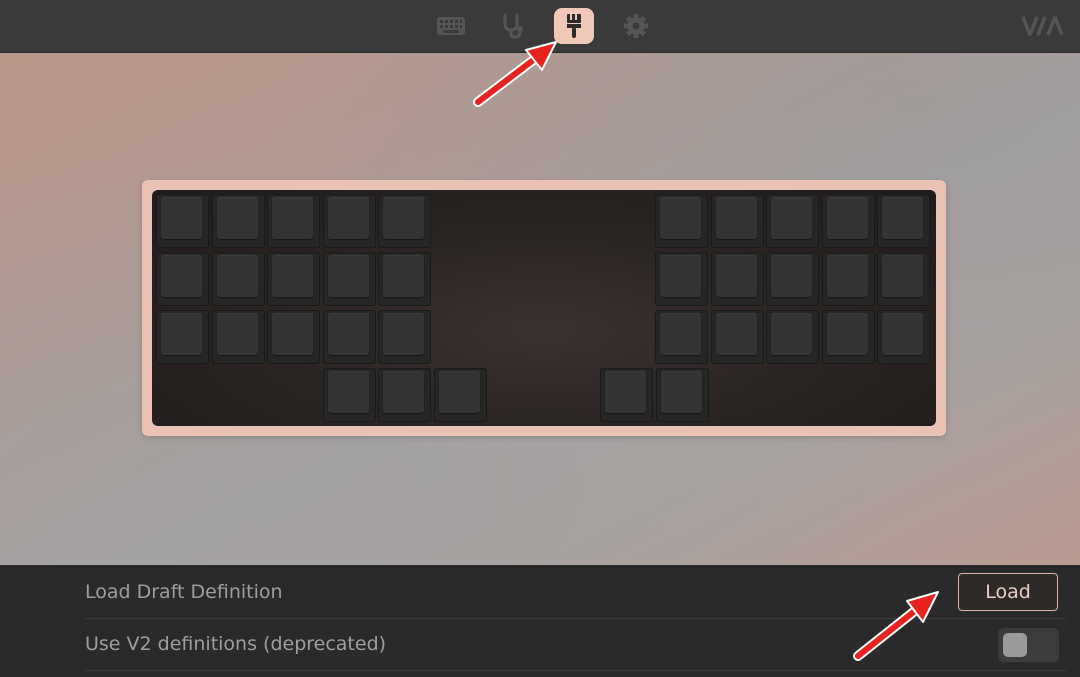 The image size is (1080, 677). I want to click on via-logo, so click(1044, 26).